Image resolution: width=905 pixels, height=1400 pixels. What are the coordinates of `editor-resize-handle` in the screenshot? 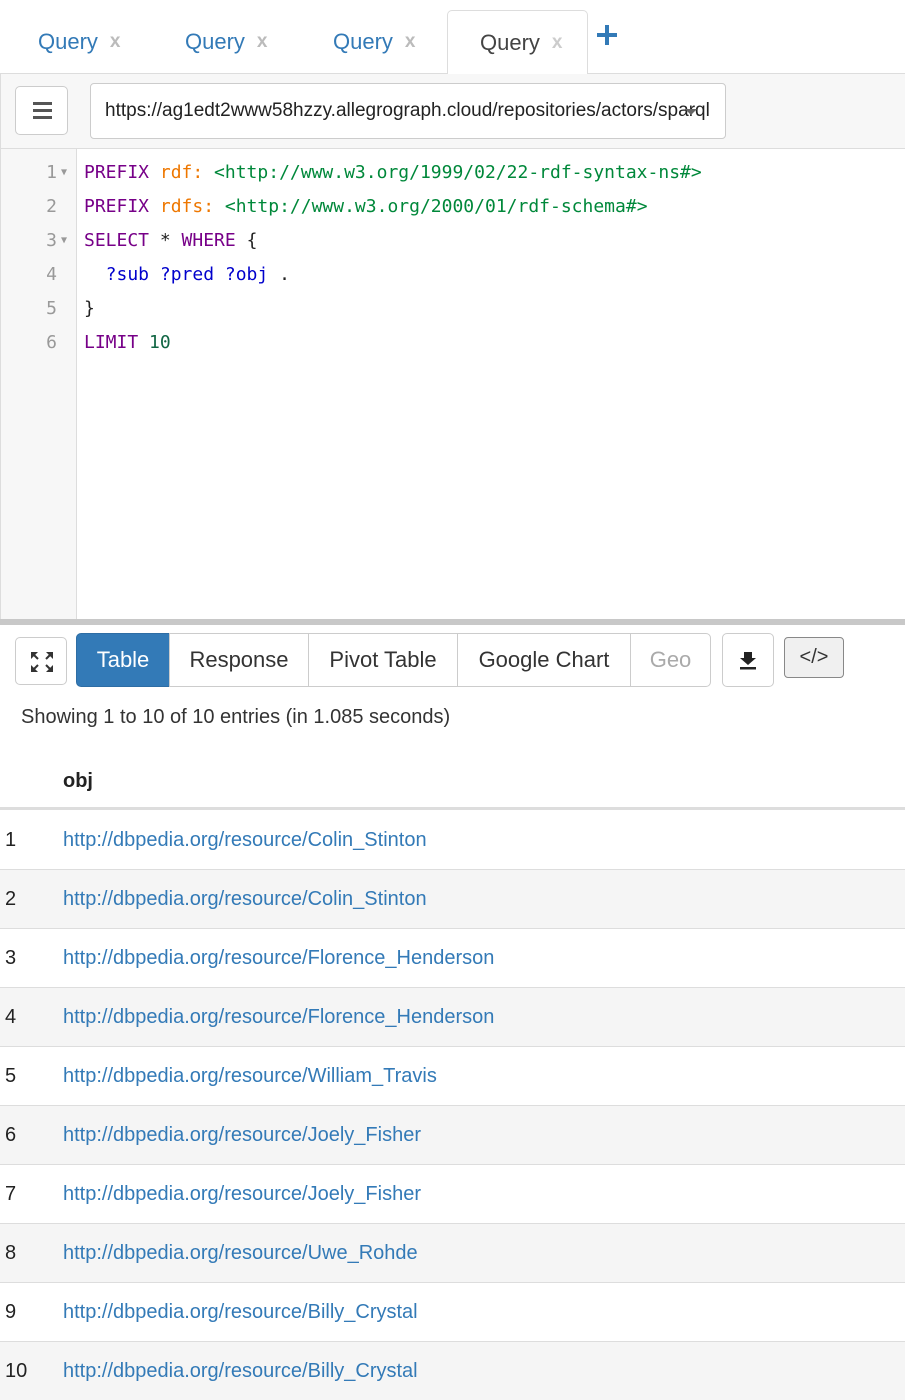 It's located at (452, 622).